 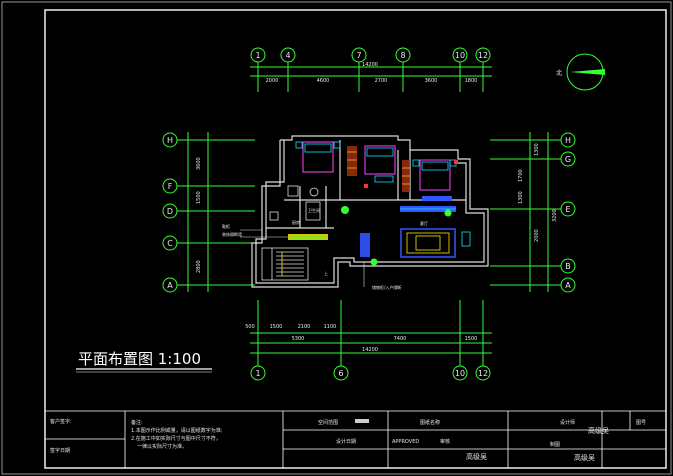 What do you see at coordinates (199, 266) in the screenshot?
I see `dim-left: 2800` at bounding box center [199, 266].